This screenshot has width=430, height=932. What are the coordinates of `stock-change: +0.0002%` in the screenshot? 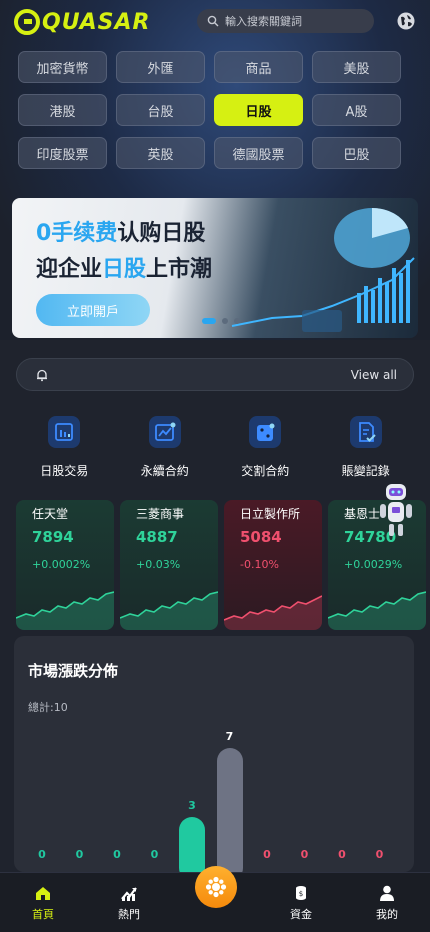 It's located at (61, 564).